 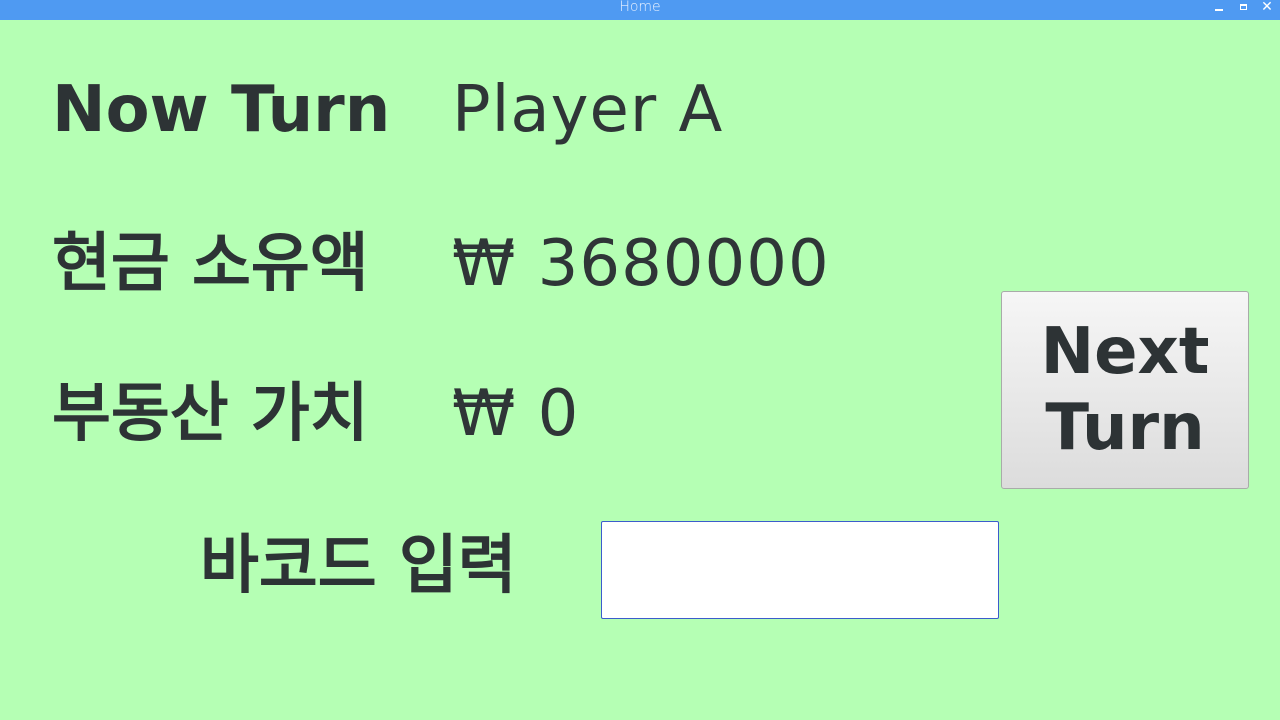 I want to click on next-turn-button: Next Turn, so click(x=1125, y=390).